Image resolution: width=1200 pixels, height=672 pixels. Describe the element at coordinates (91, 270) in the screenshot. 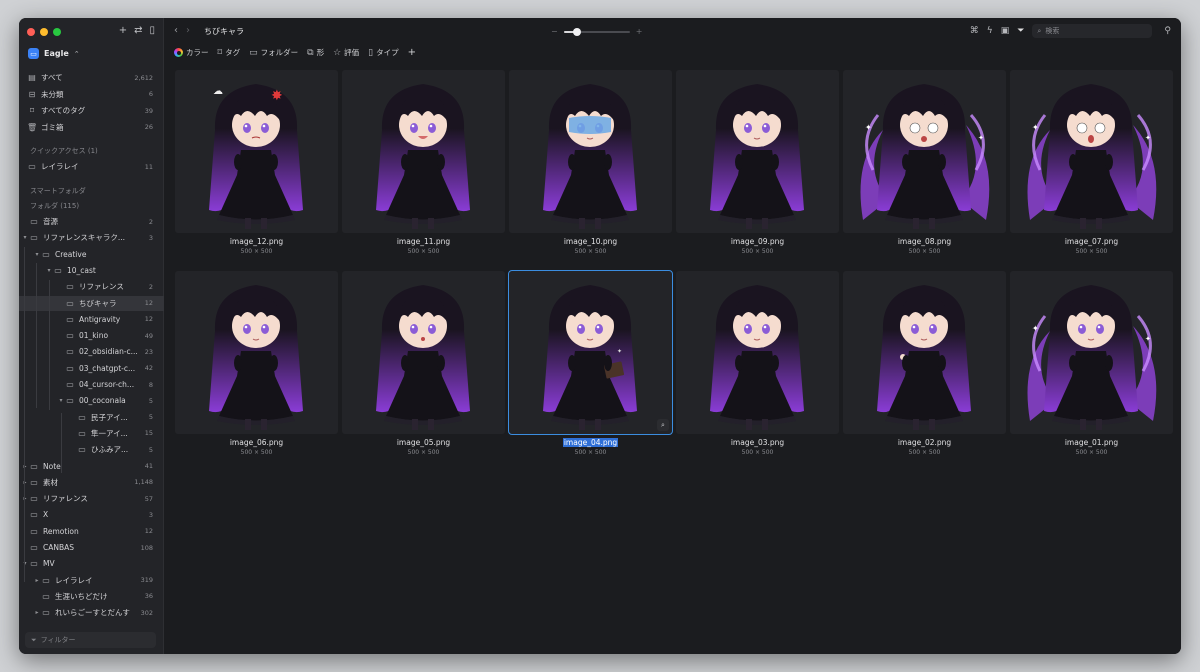

I see `folder-item: ▾ ▭ 10_cast` at that location.